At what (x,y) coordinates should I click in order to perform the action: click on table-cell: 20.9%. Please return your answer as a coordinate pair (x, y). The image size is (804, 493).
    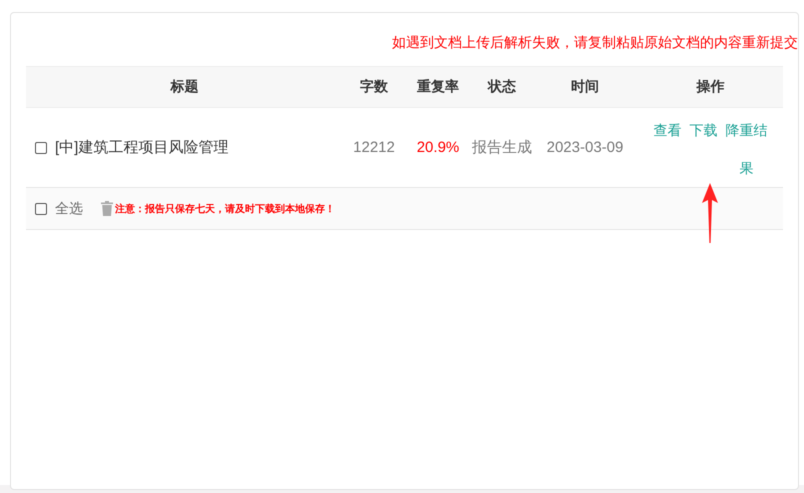
    Looking at the image, I should click on (438, 147).